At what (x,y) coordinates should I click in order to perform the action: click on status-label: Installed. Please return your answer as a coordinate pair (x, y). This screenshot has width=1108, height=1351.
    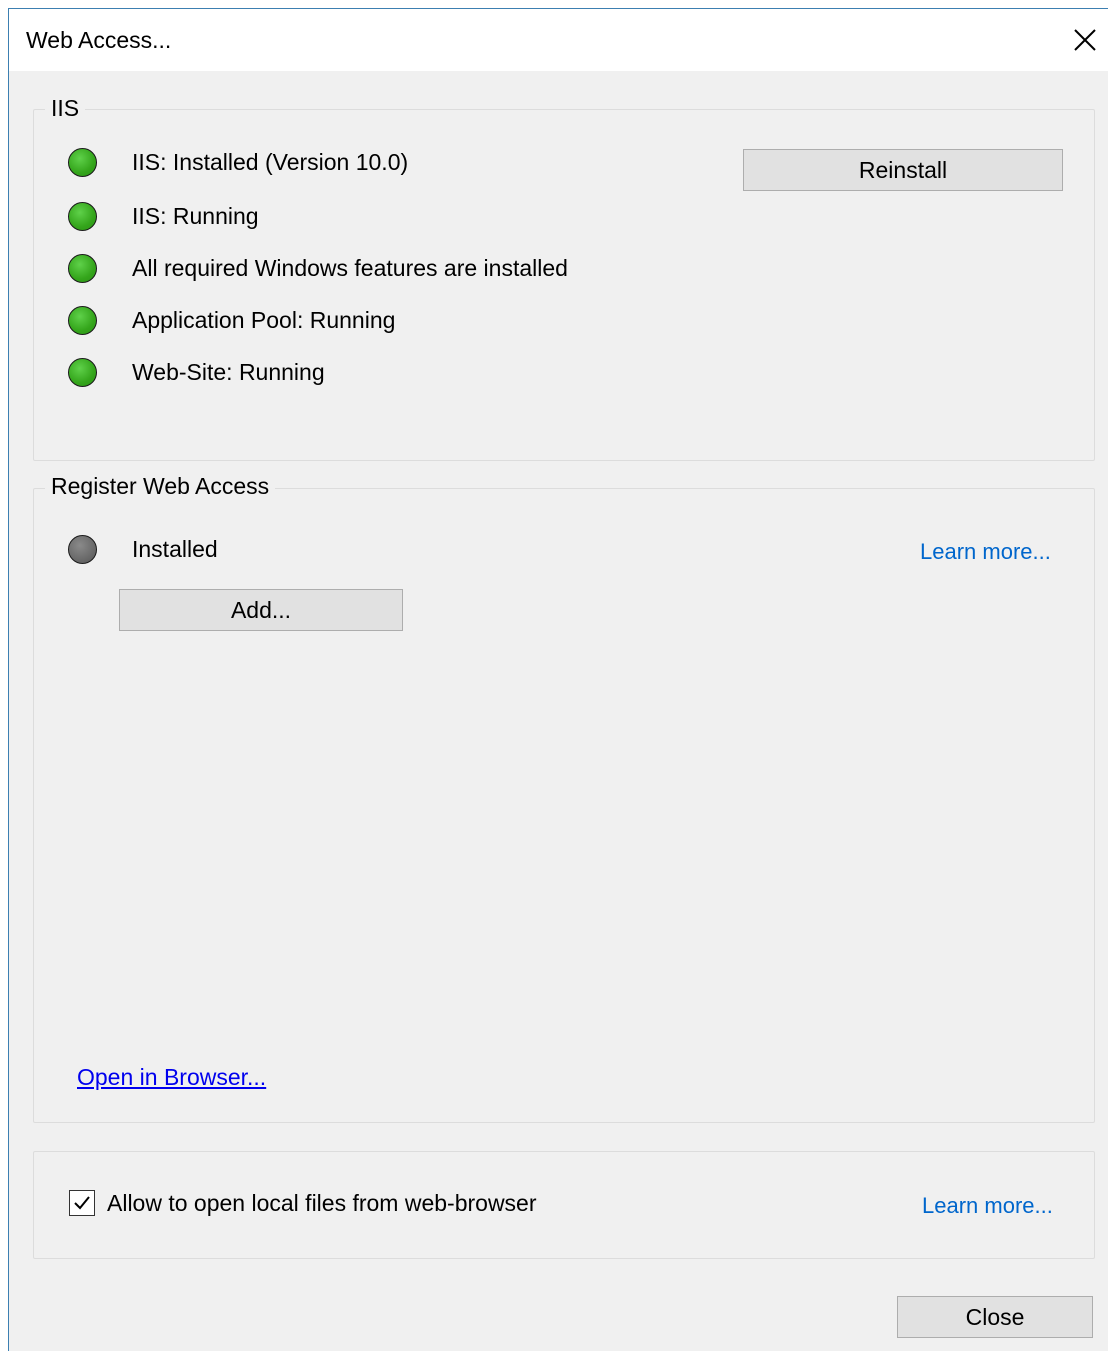
    Looking at the image, I should click on (175, 548).